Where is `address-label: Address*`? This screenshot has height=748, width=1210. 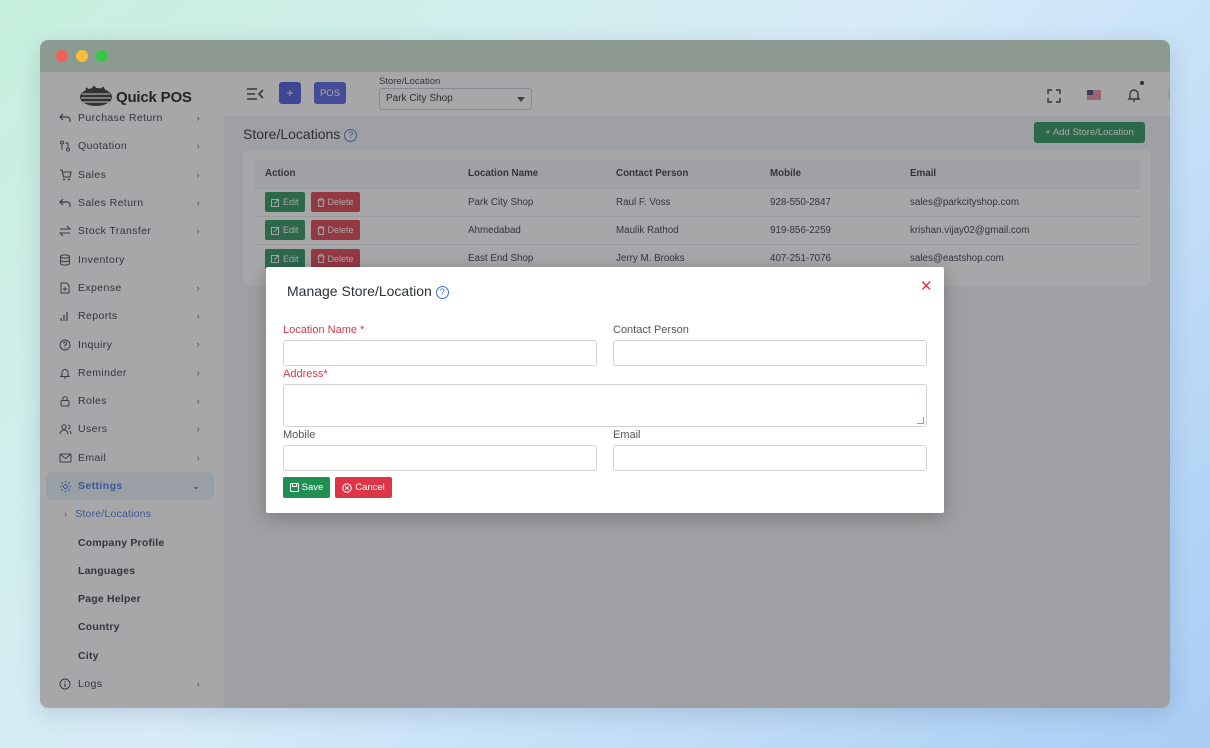 address-label: Address* is located at coordinates (305, 374).